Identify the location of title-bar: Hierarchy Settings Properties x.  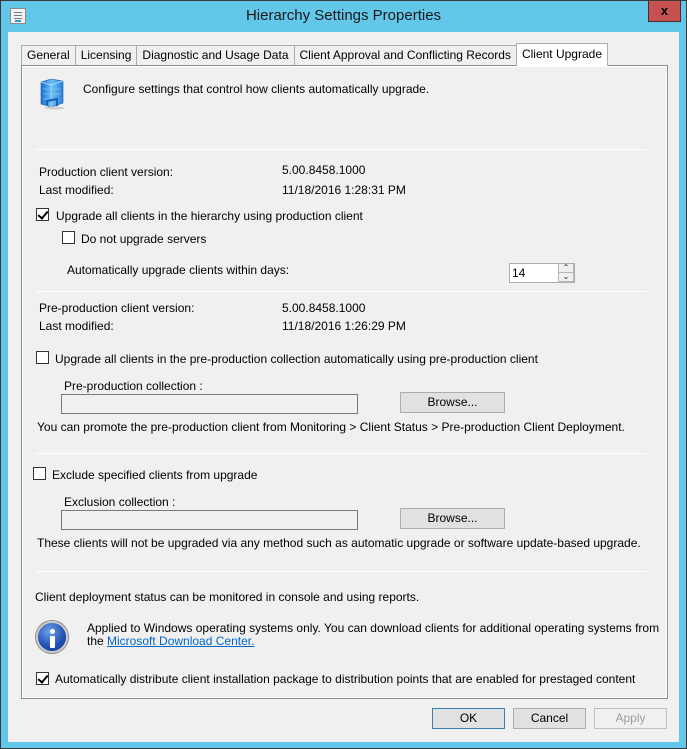
(343, 16).